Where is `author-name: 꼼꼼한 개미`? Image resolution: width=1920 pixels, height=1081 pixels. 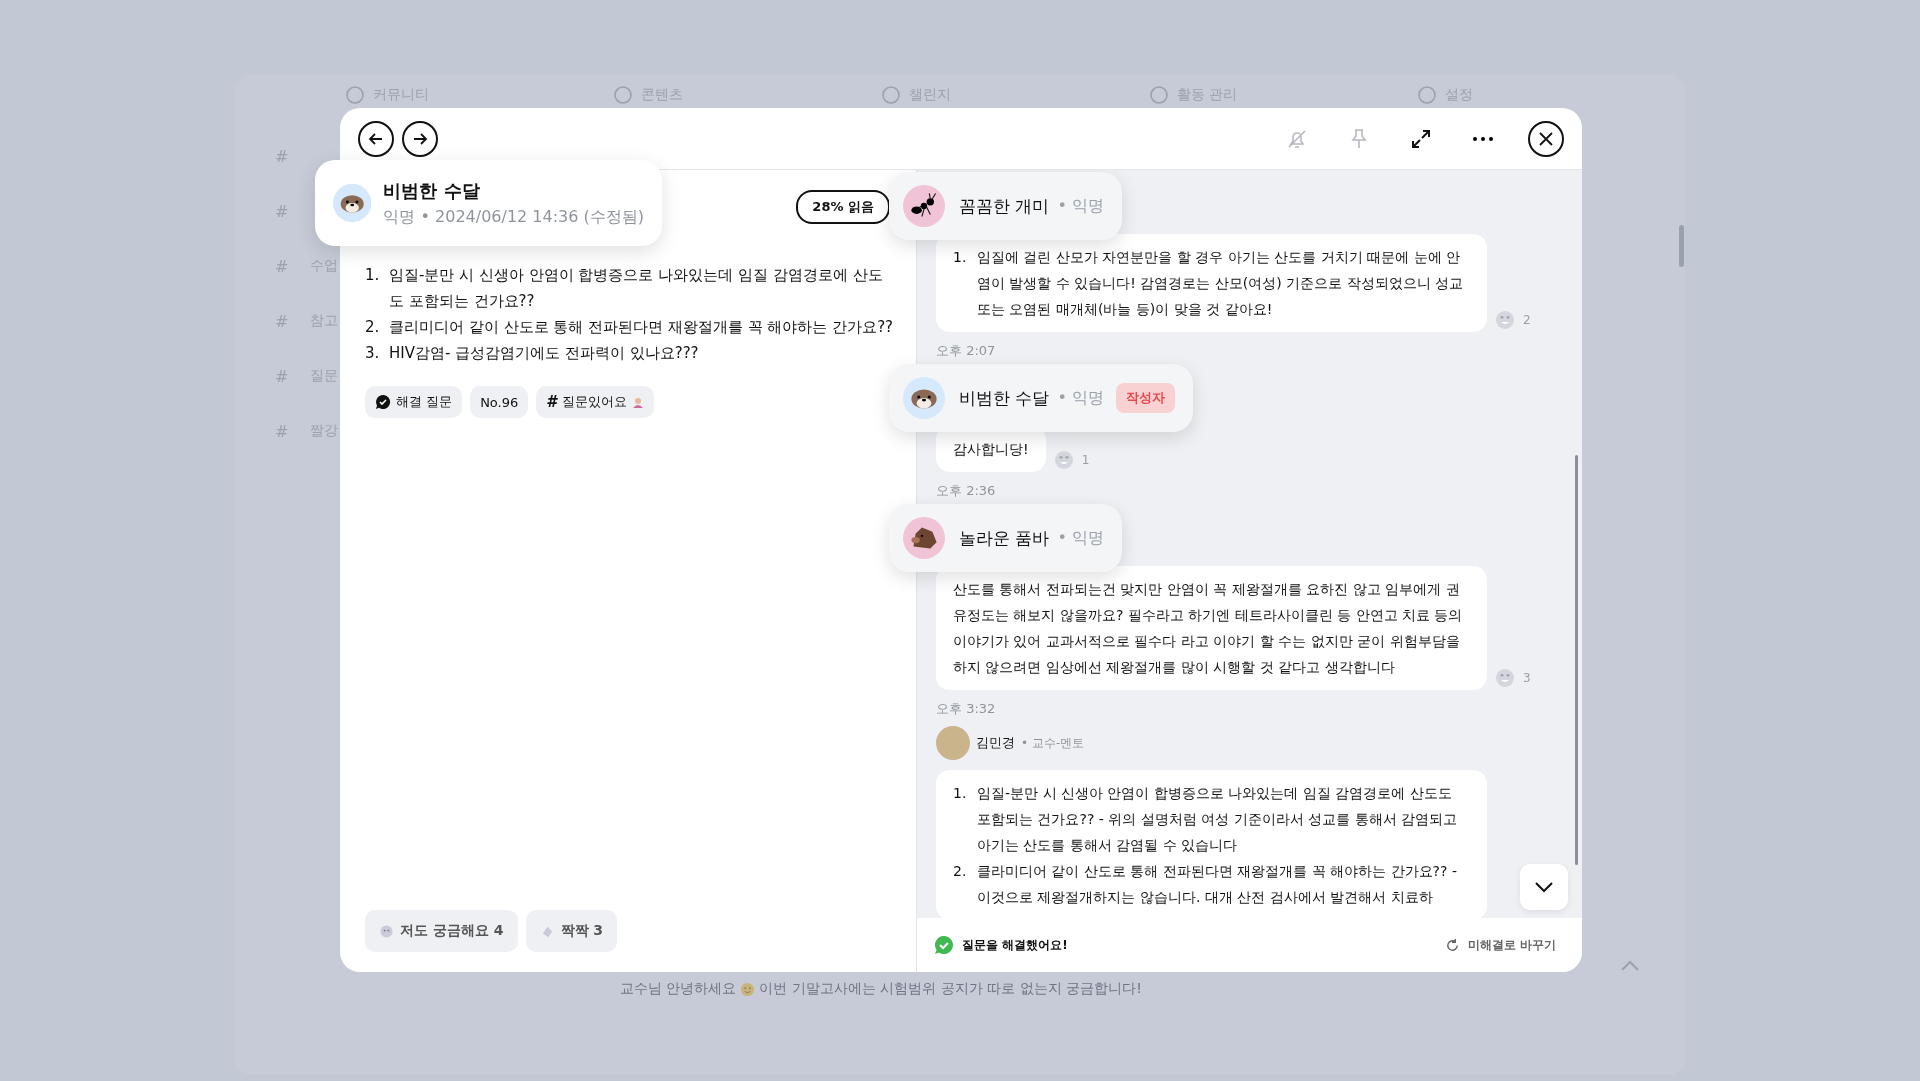 author-name: 꼼꼼한 개미 is located at coordinates (1004, 206).